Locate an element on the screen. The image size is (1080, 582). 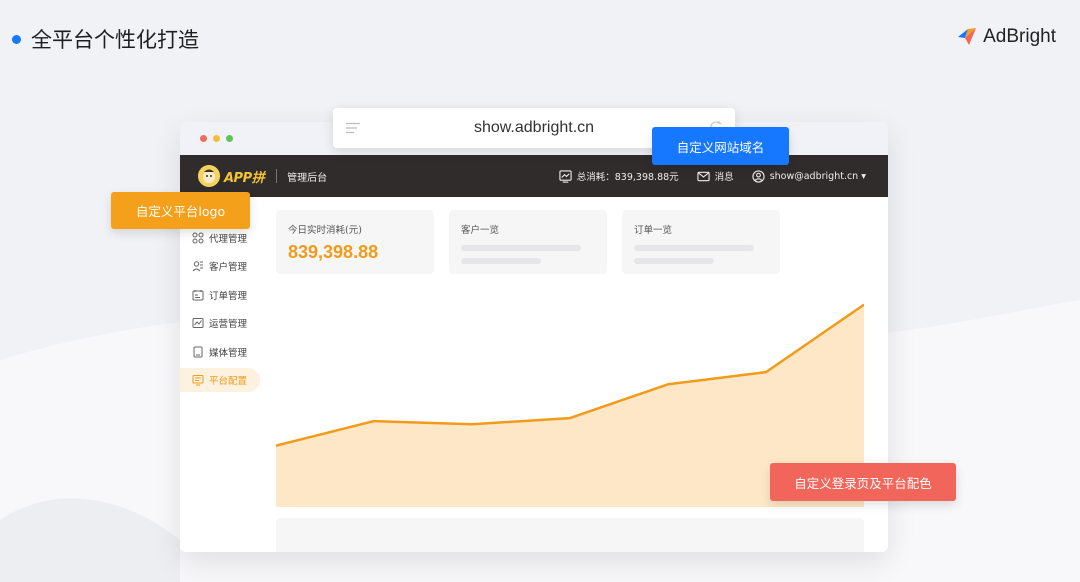
chart-icon is located at coordinates (565, 176).